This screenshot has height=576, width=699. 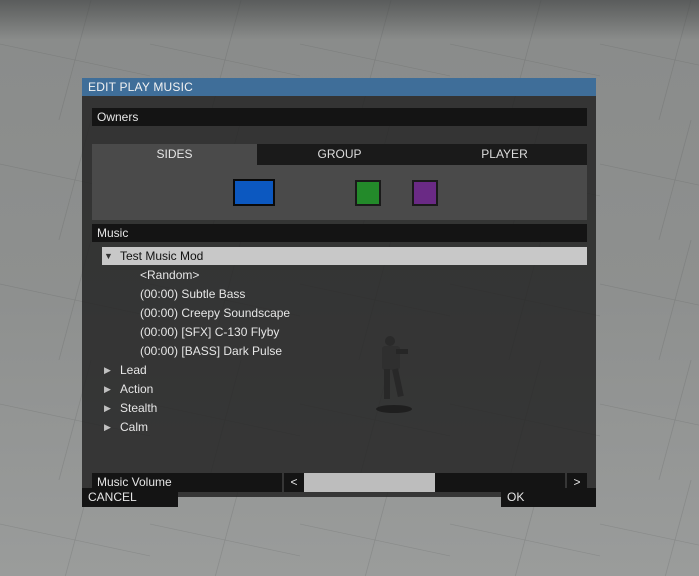 What do you see at coordinates (211, 351) in the screenshot?
I see `tree-row-dark-pulse: (00:00) [BASS] Dark Pulse` at bounding box center [211, 351].